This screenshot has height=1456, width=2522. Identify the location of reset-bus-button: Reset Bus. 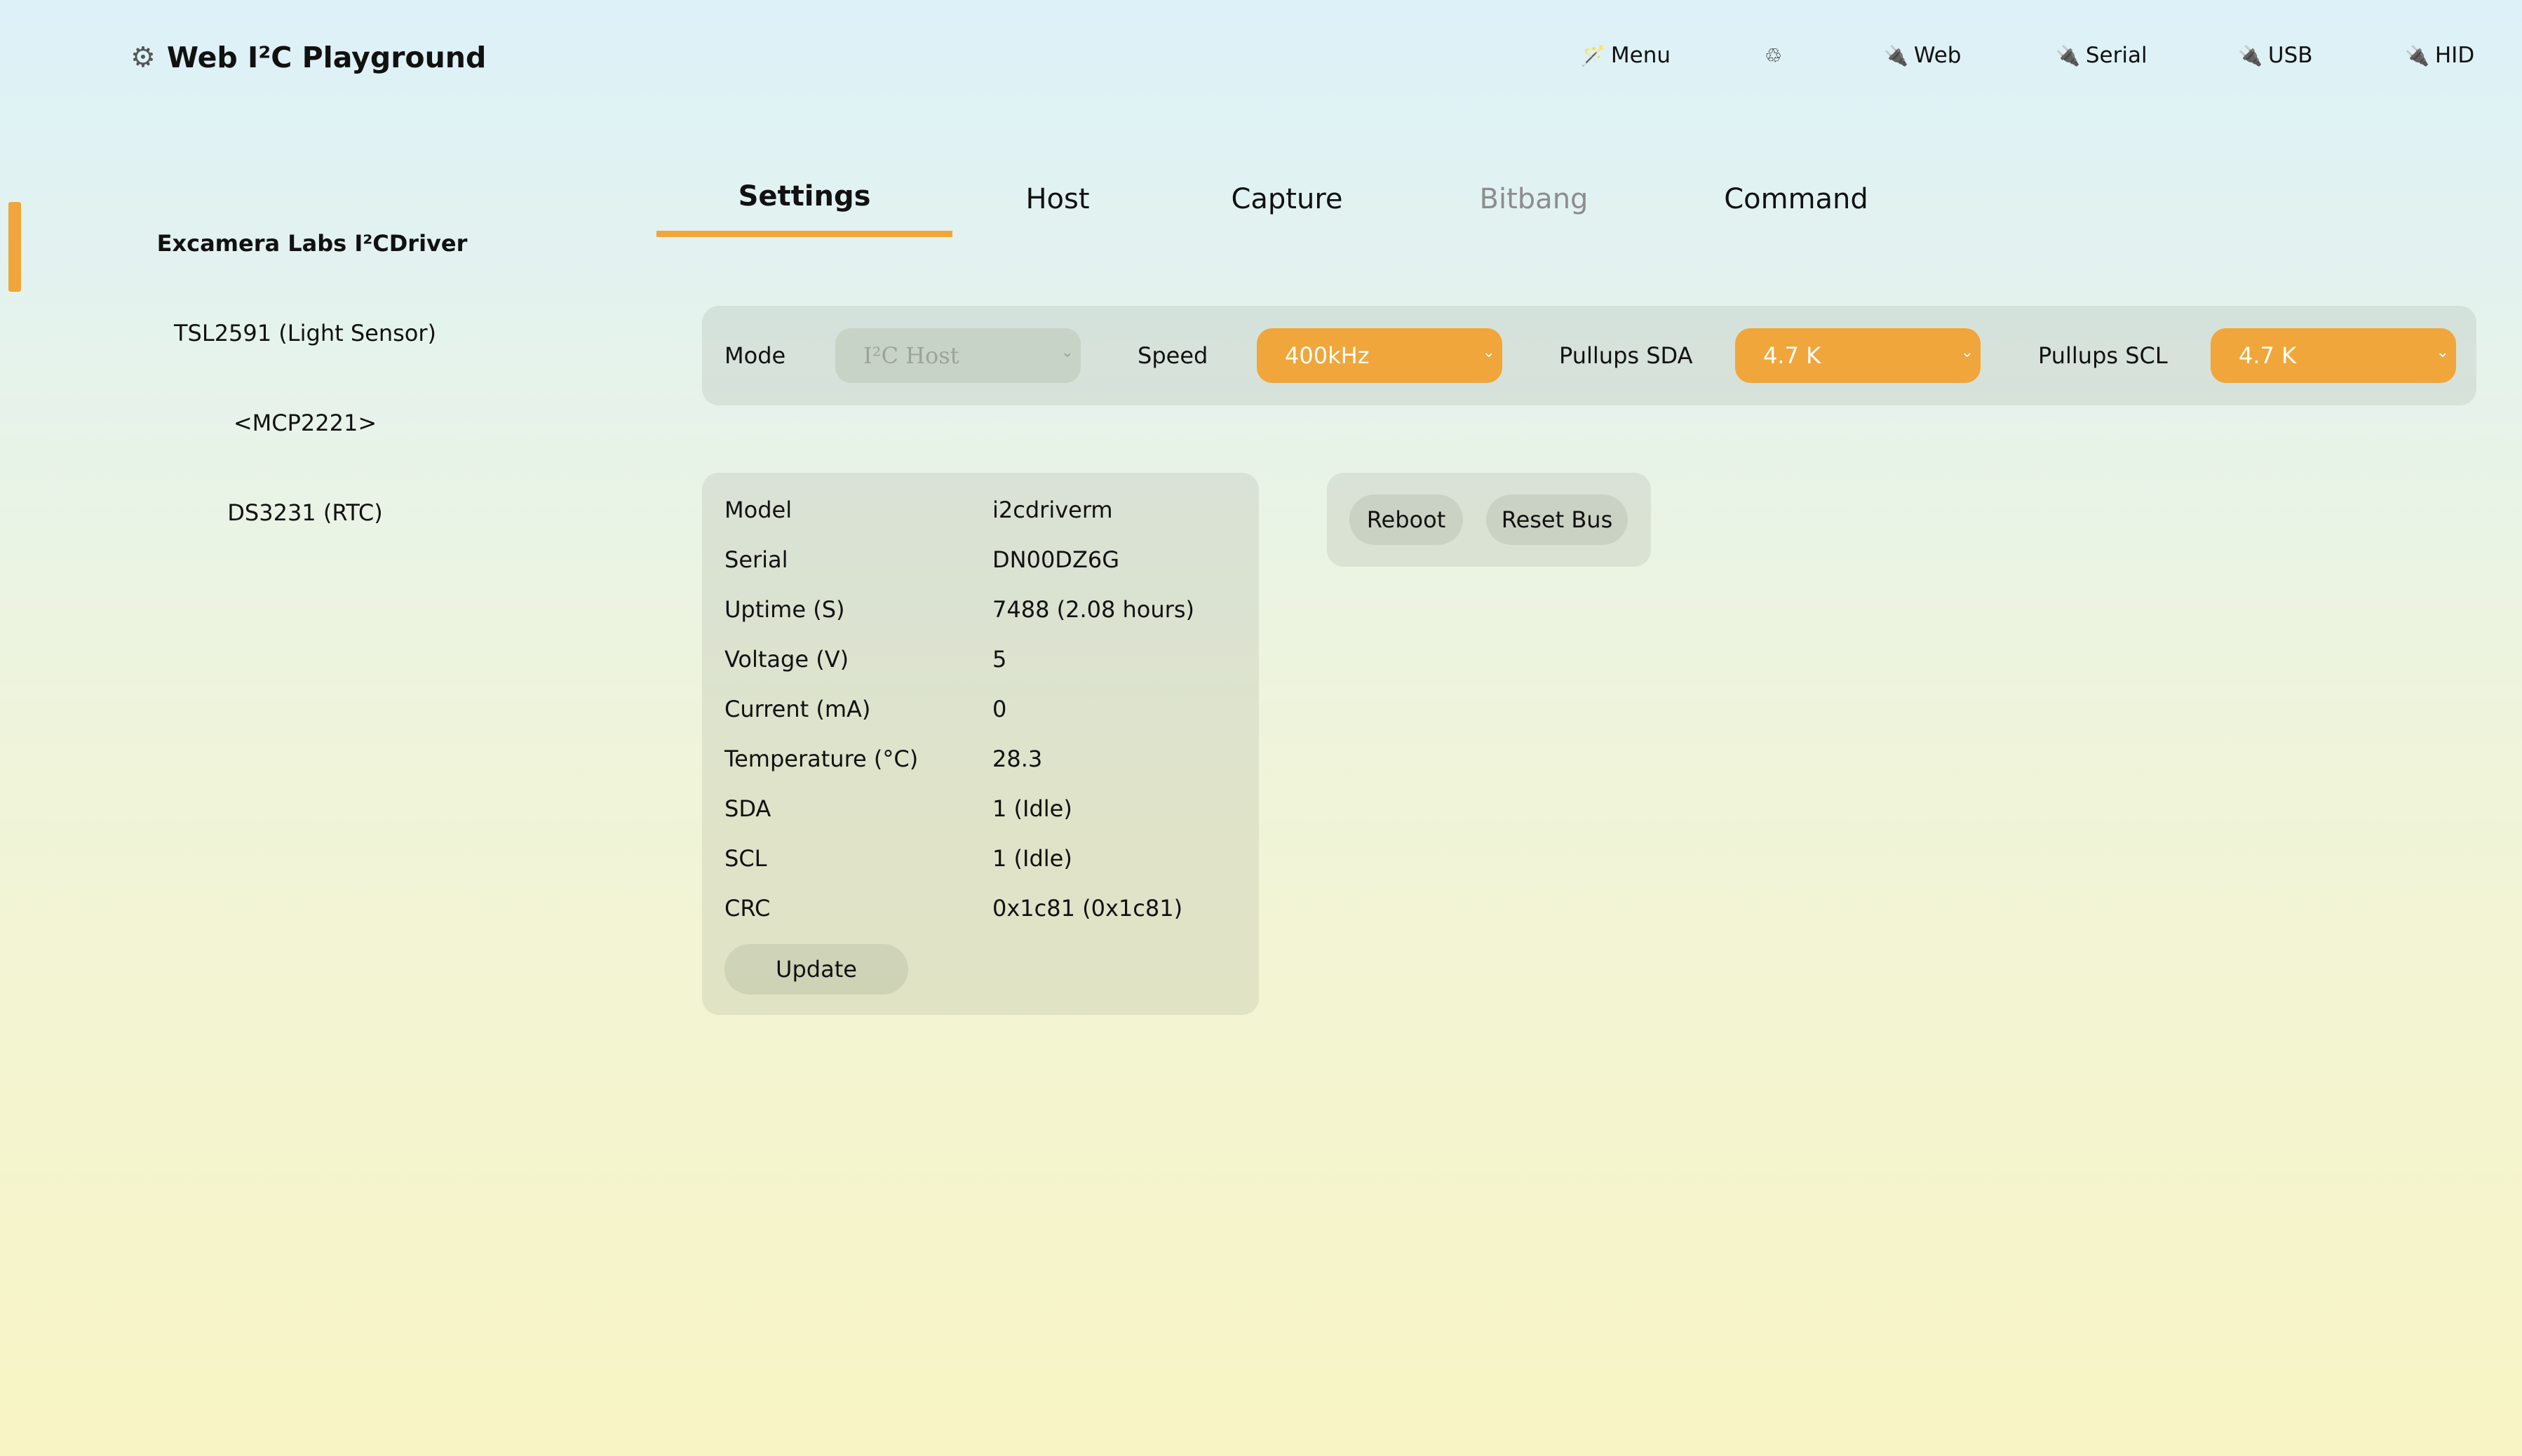
(1557, 519).